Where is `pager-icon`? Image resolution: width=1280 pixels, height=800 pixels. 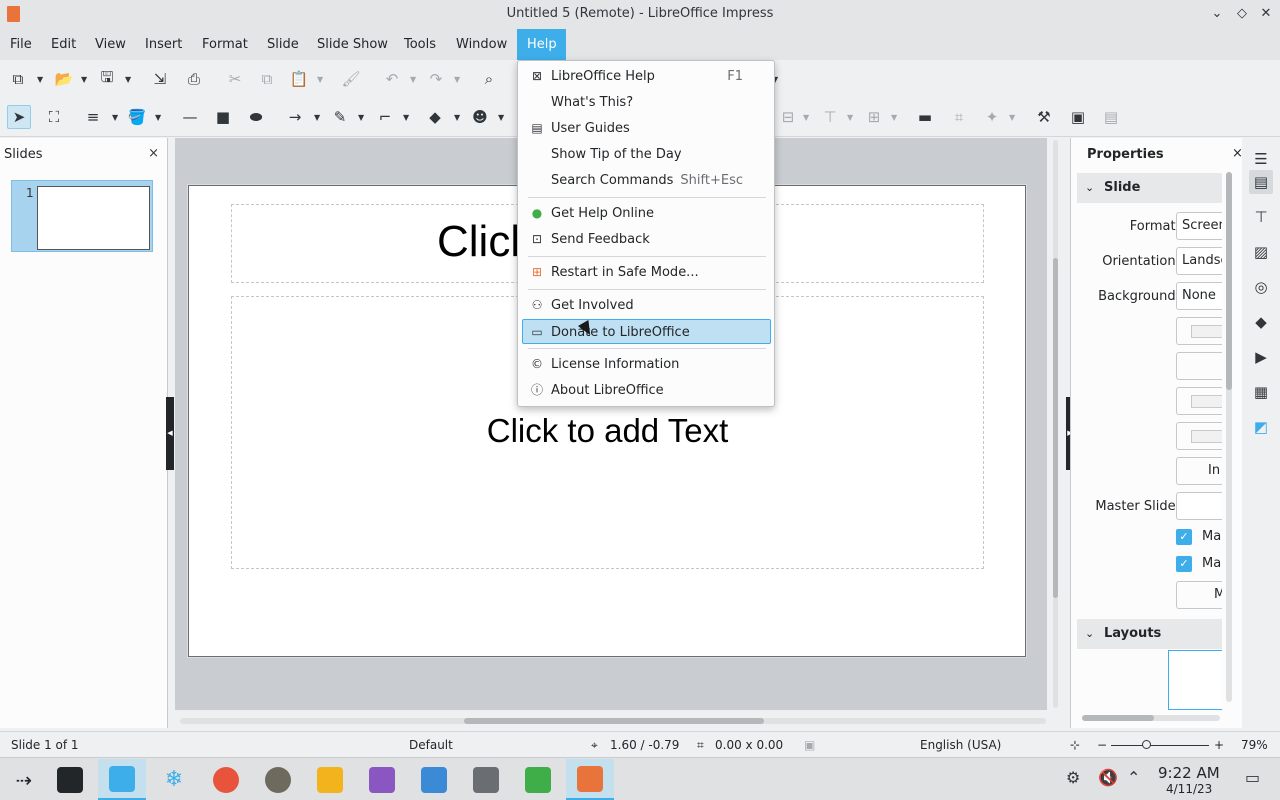
pager-icon is located at coordinates (70, 779).